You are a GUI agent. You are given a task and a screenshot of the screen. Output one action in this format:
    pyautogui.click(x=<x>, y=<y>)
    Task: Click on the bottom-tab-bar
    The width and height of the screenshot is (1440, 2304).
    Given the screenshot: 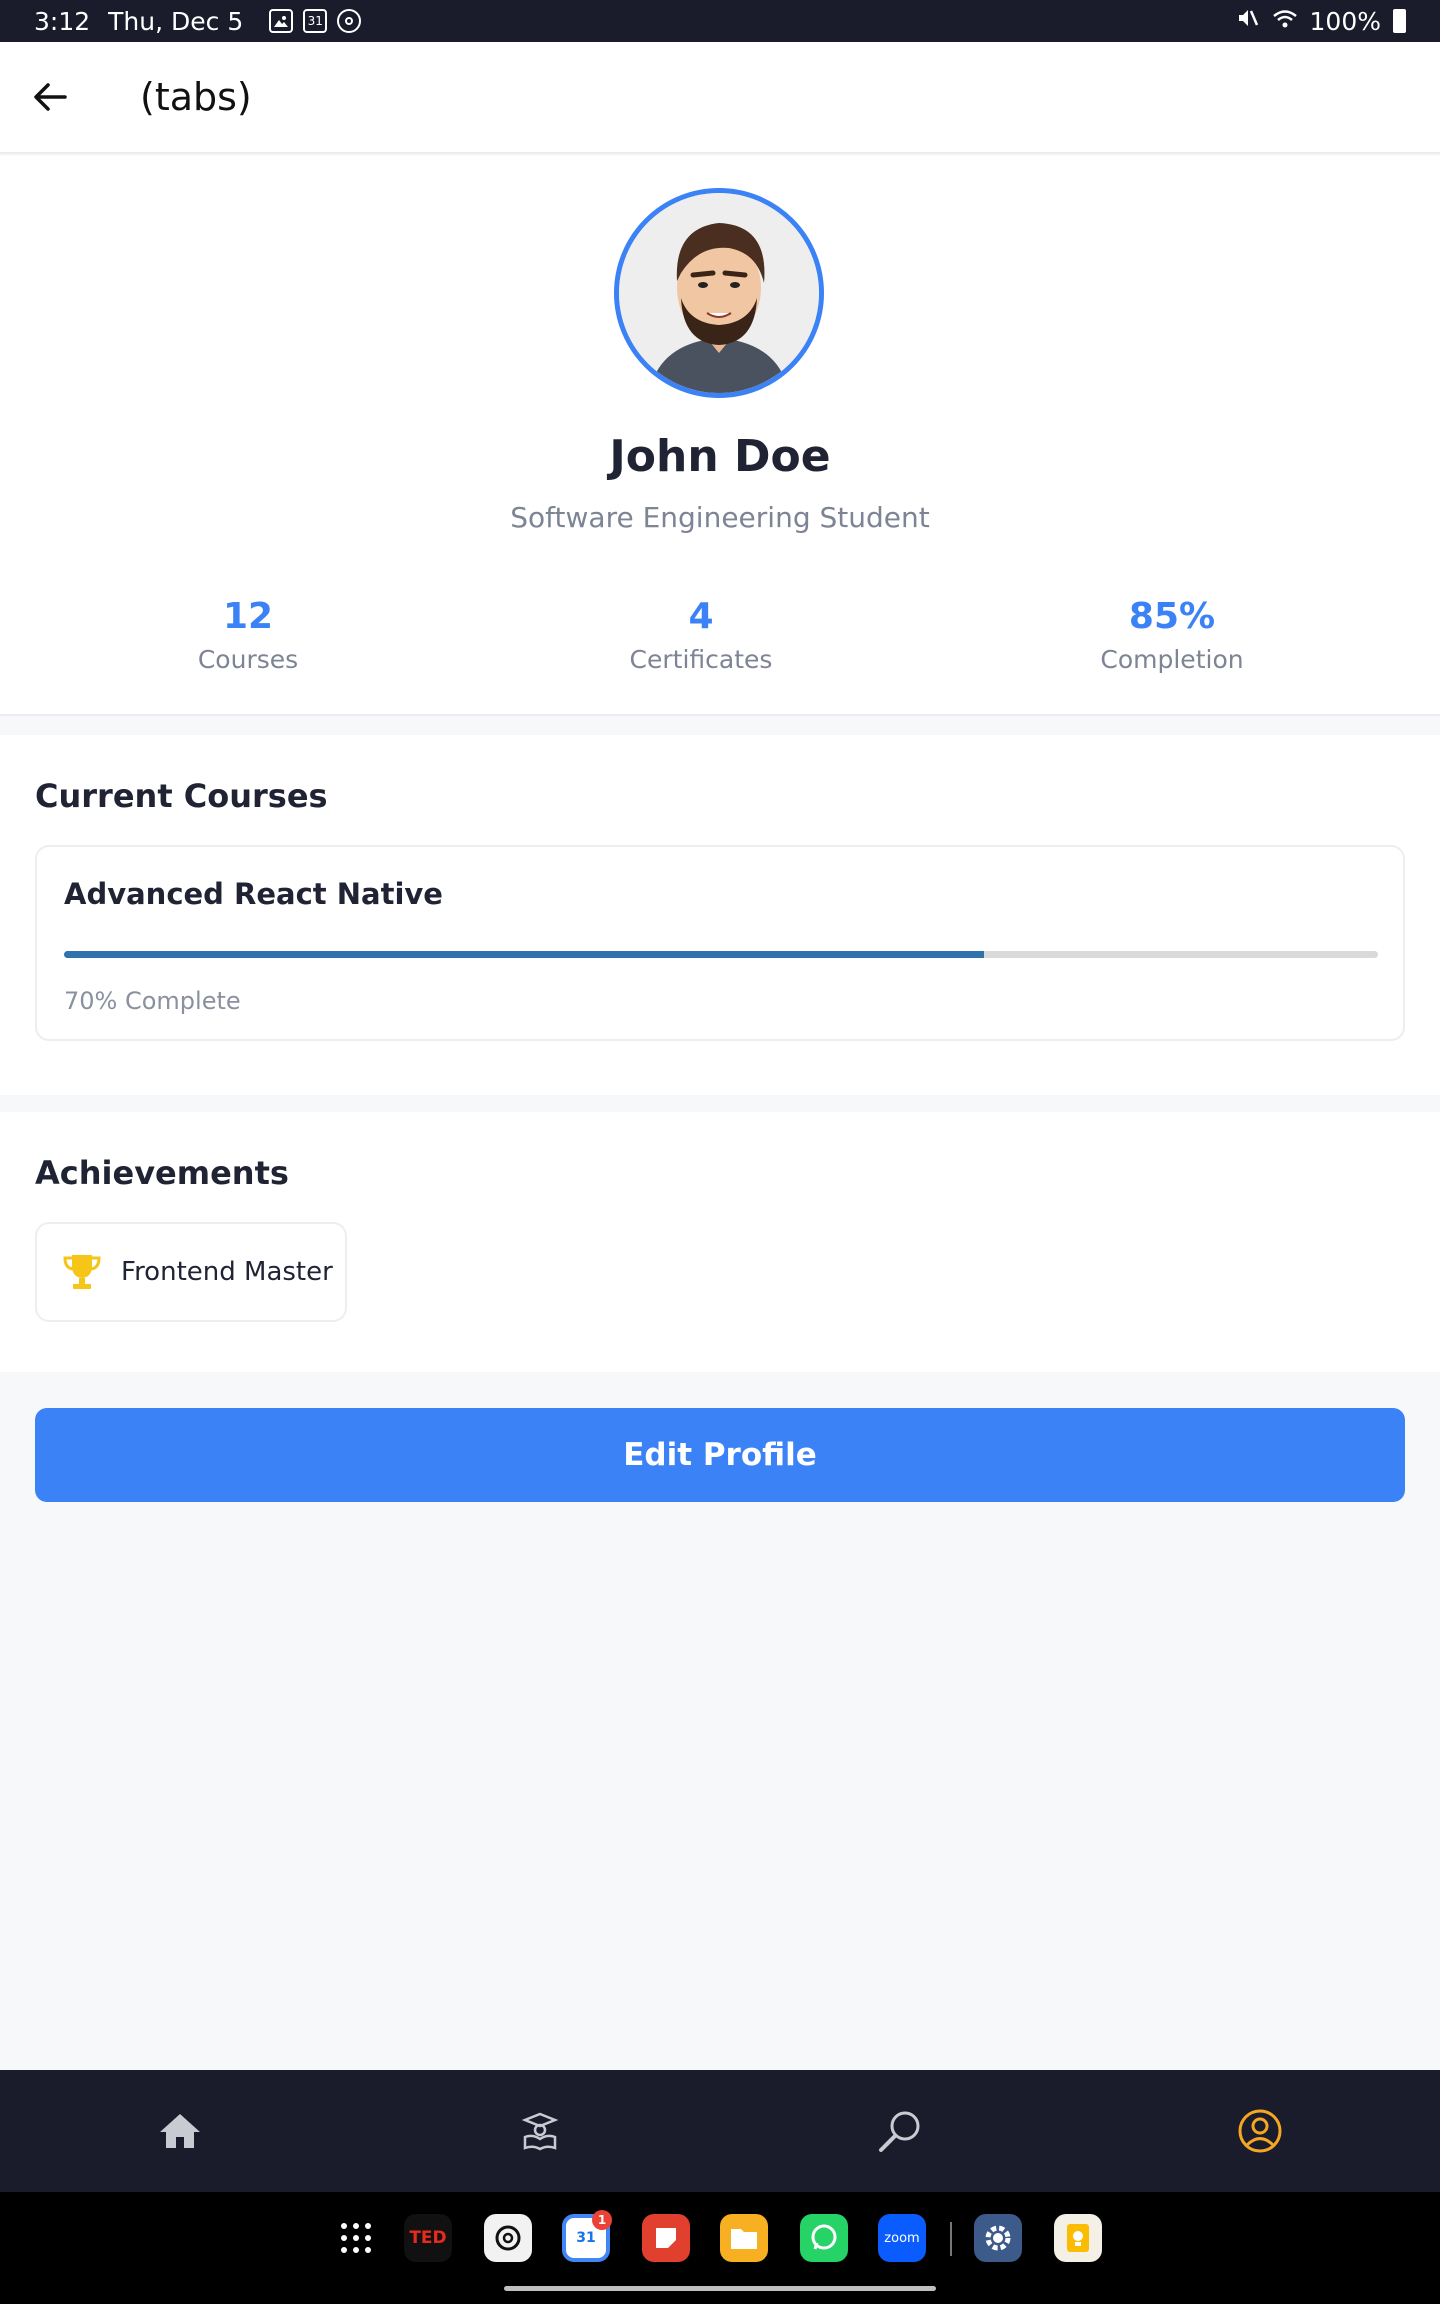 What is the action you would take?
    pyautogui.click(x=720, y=2131)
    